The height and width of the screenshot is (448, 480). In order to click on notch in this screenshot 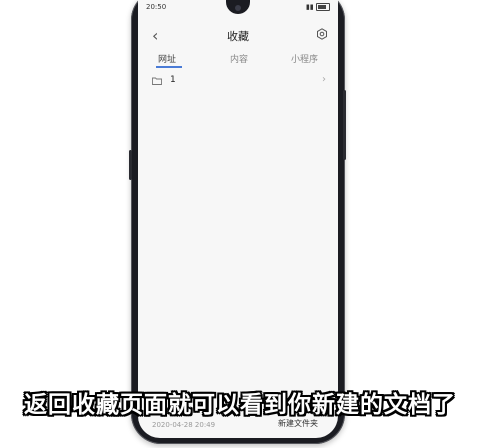, I will do `click(238, 7)`.